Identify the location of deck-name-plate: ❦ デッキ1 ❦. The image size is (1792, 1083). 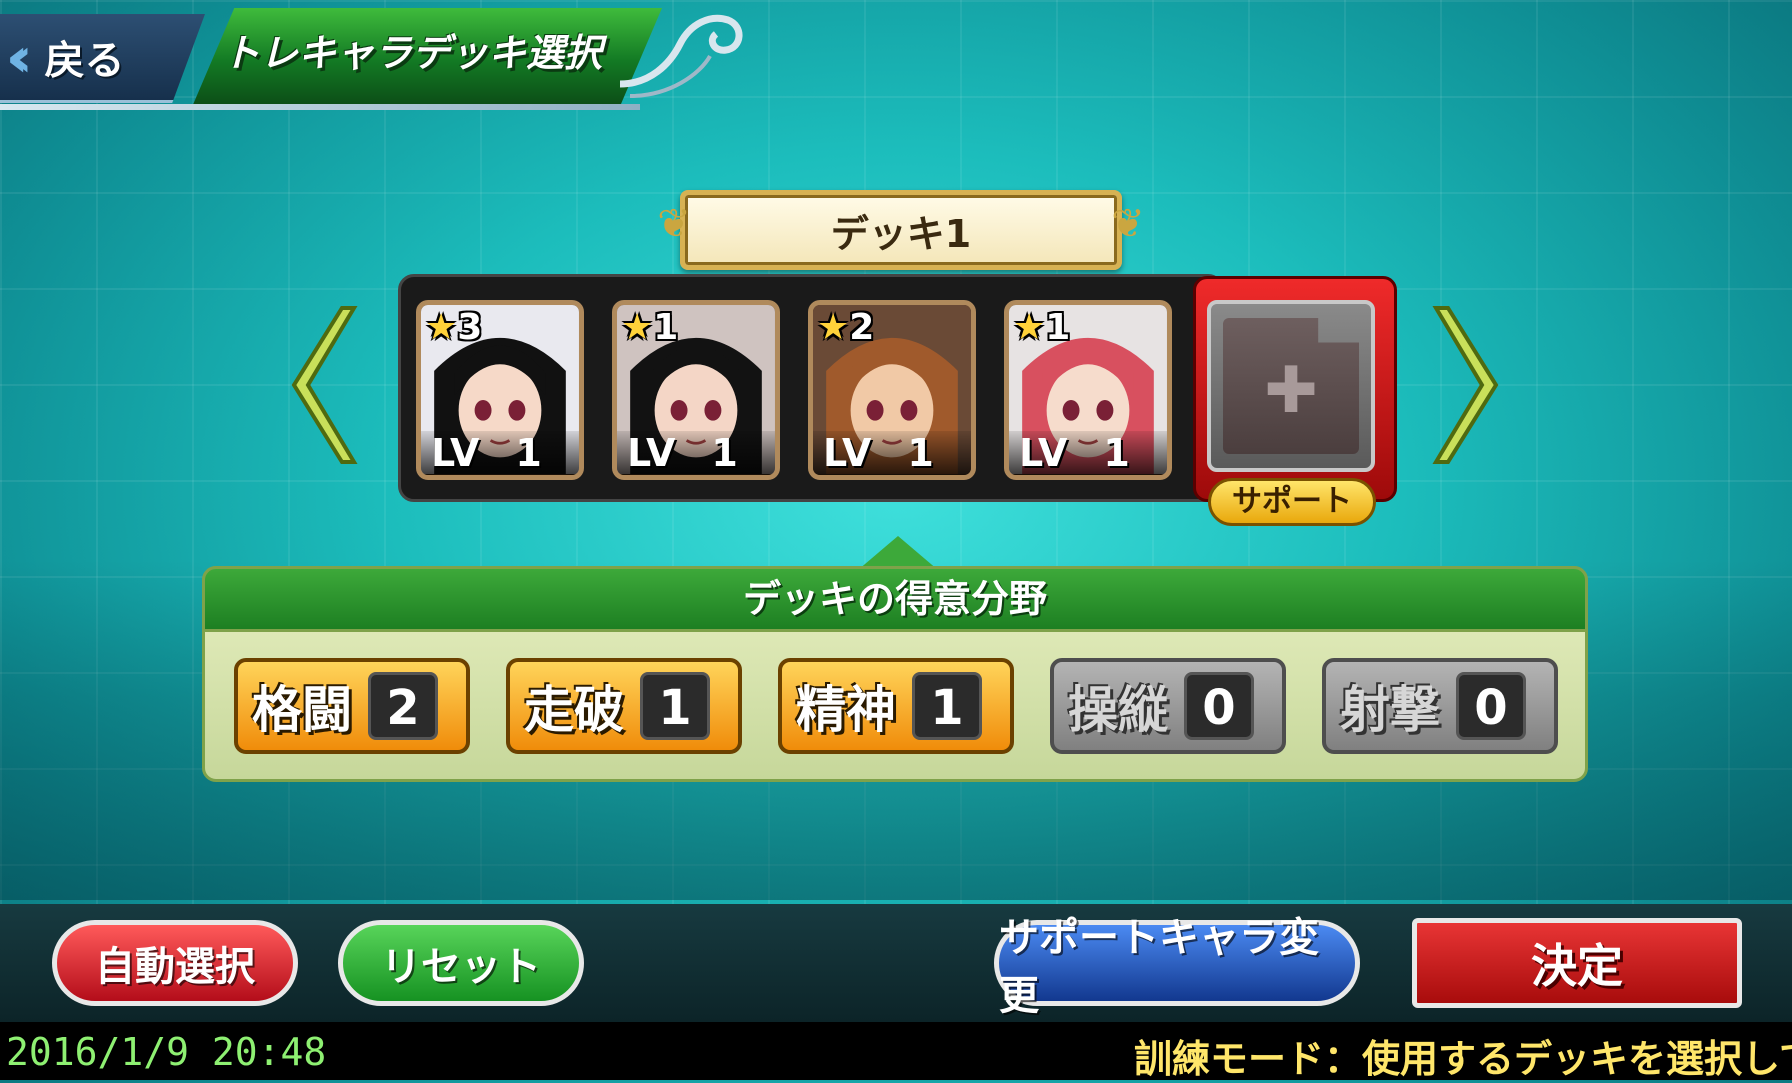
(901, 230).